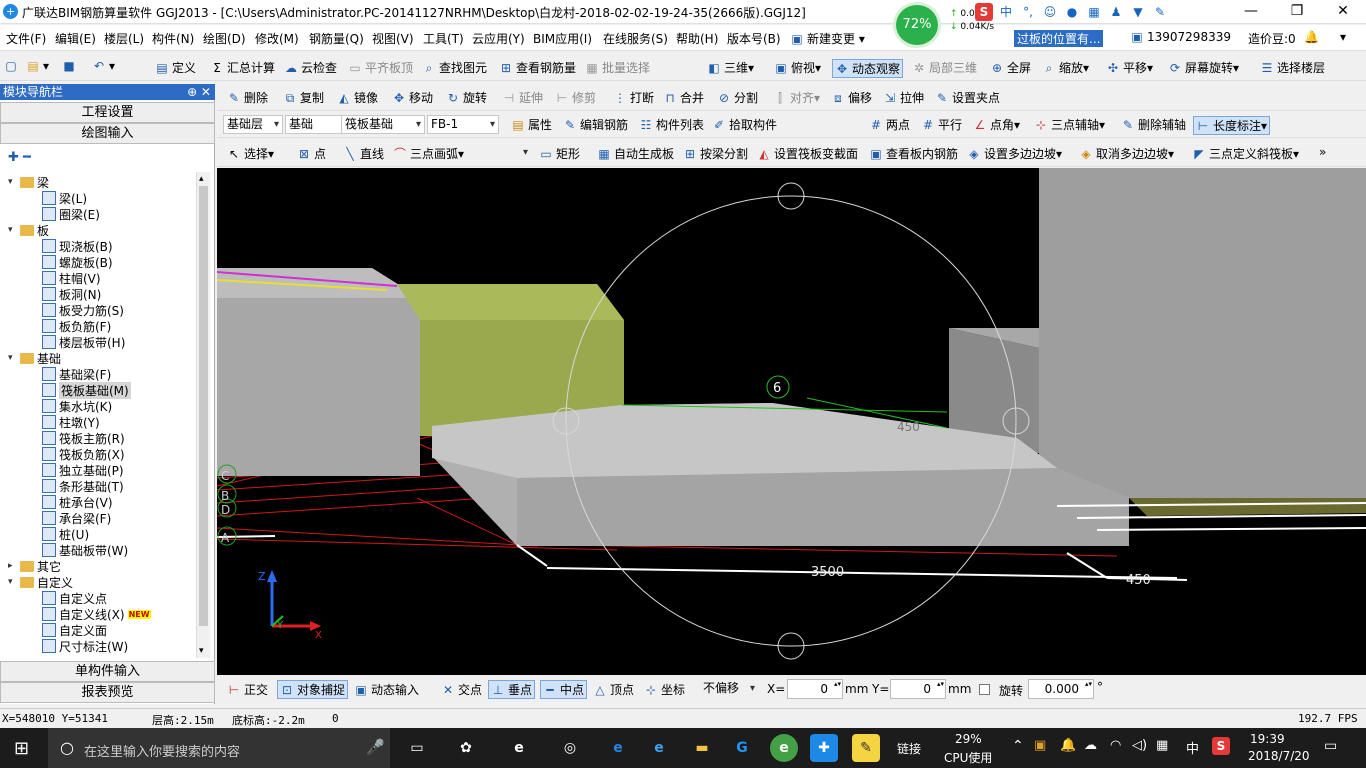  I want to click on tree-item: 螺旋板(B), so click(77, 262).